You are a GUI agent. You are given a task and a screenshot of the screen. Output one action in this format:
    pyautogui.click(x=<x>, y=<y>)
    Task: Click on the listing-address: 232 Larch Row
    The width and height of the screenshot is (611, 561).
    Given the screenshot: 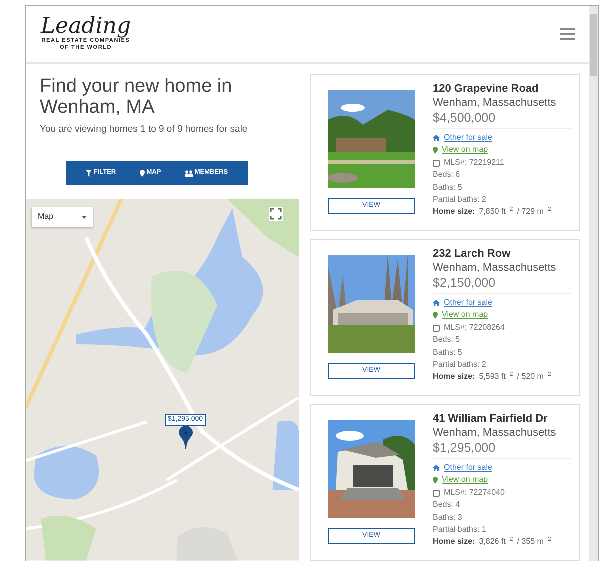 What is the action you would take?
    pyautogui.click(x=472, y=254)
    